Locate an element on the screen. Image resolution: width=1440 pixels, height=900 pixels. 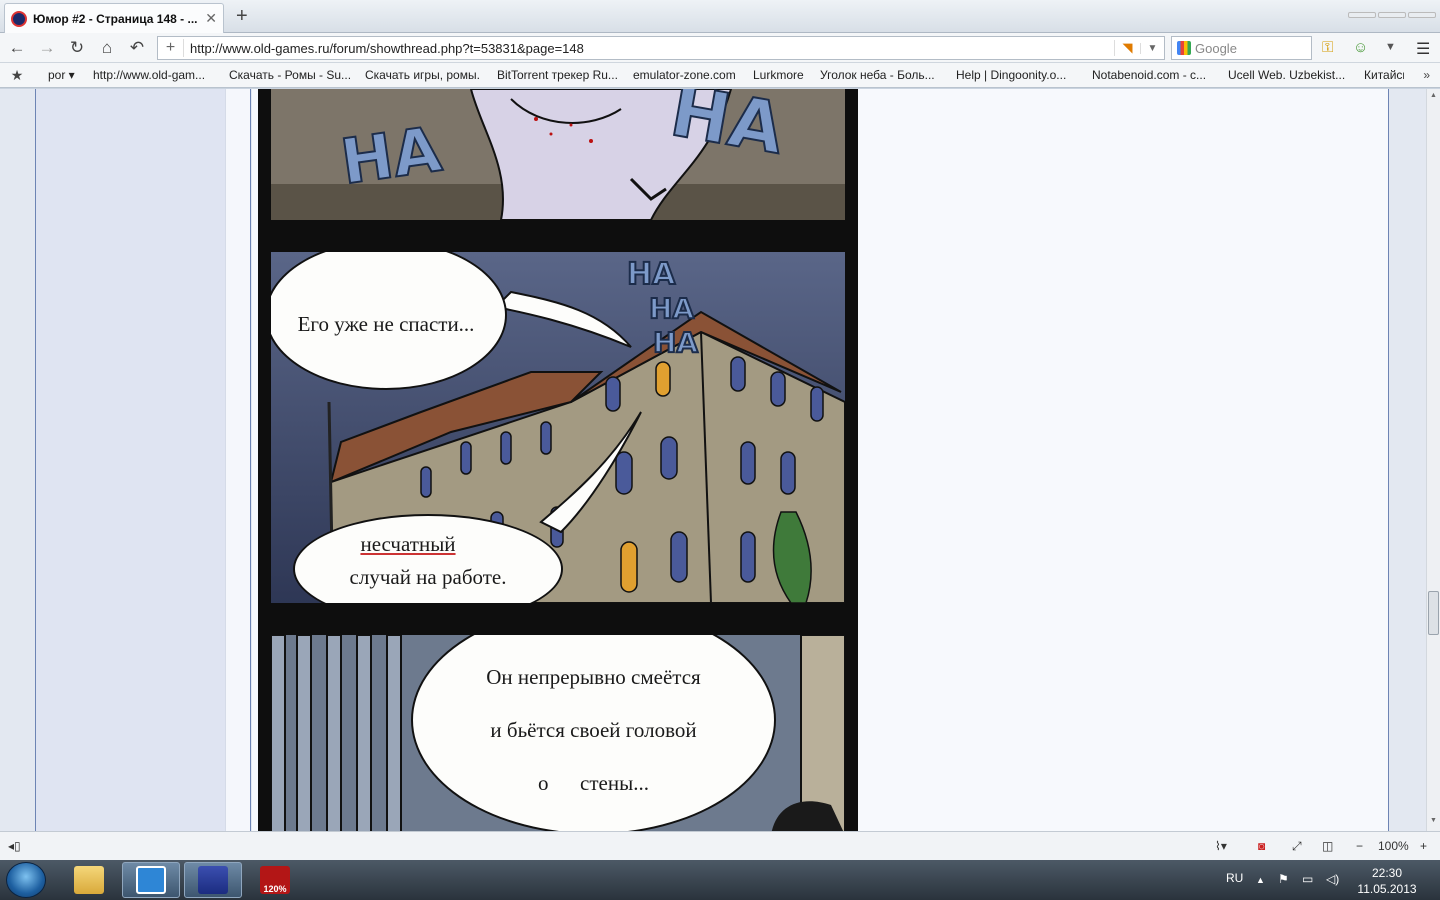
status-bar: ◂▯ ⌇▾ ◙ ⤢ ◫ − 100% + is located at coordinates (720, 845).